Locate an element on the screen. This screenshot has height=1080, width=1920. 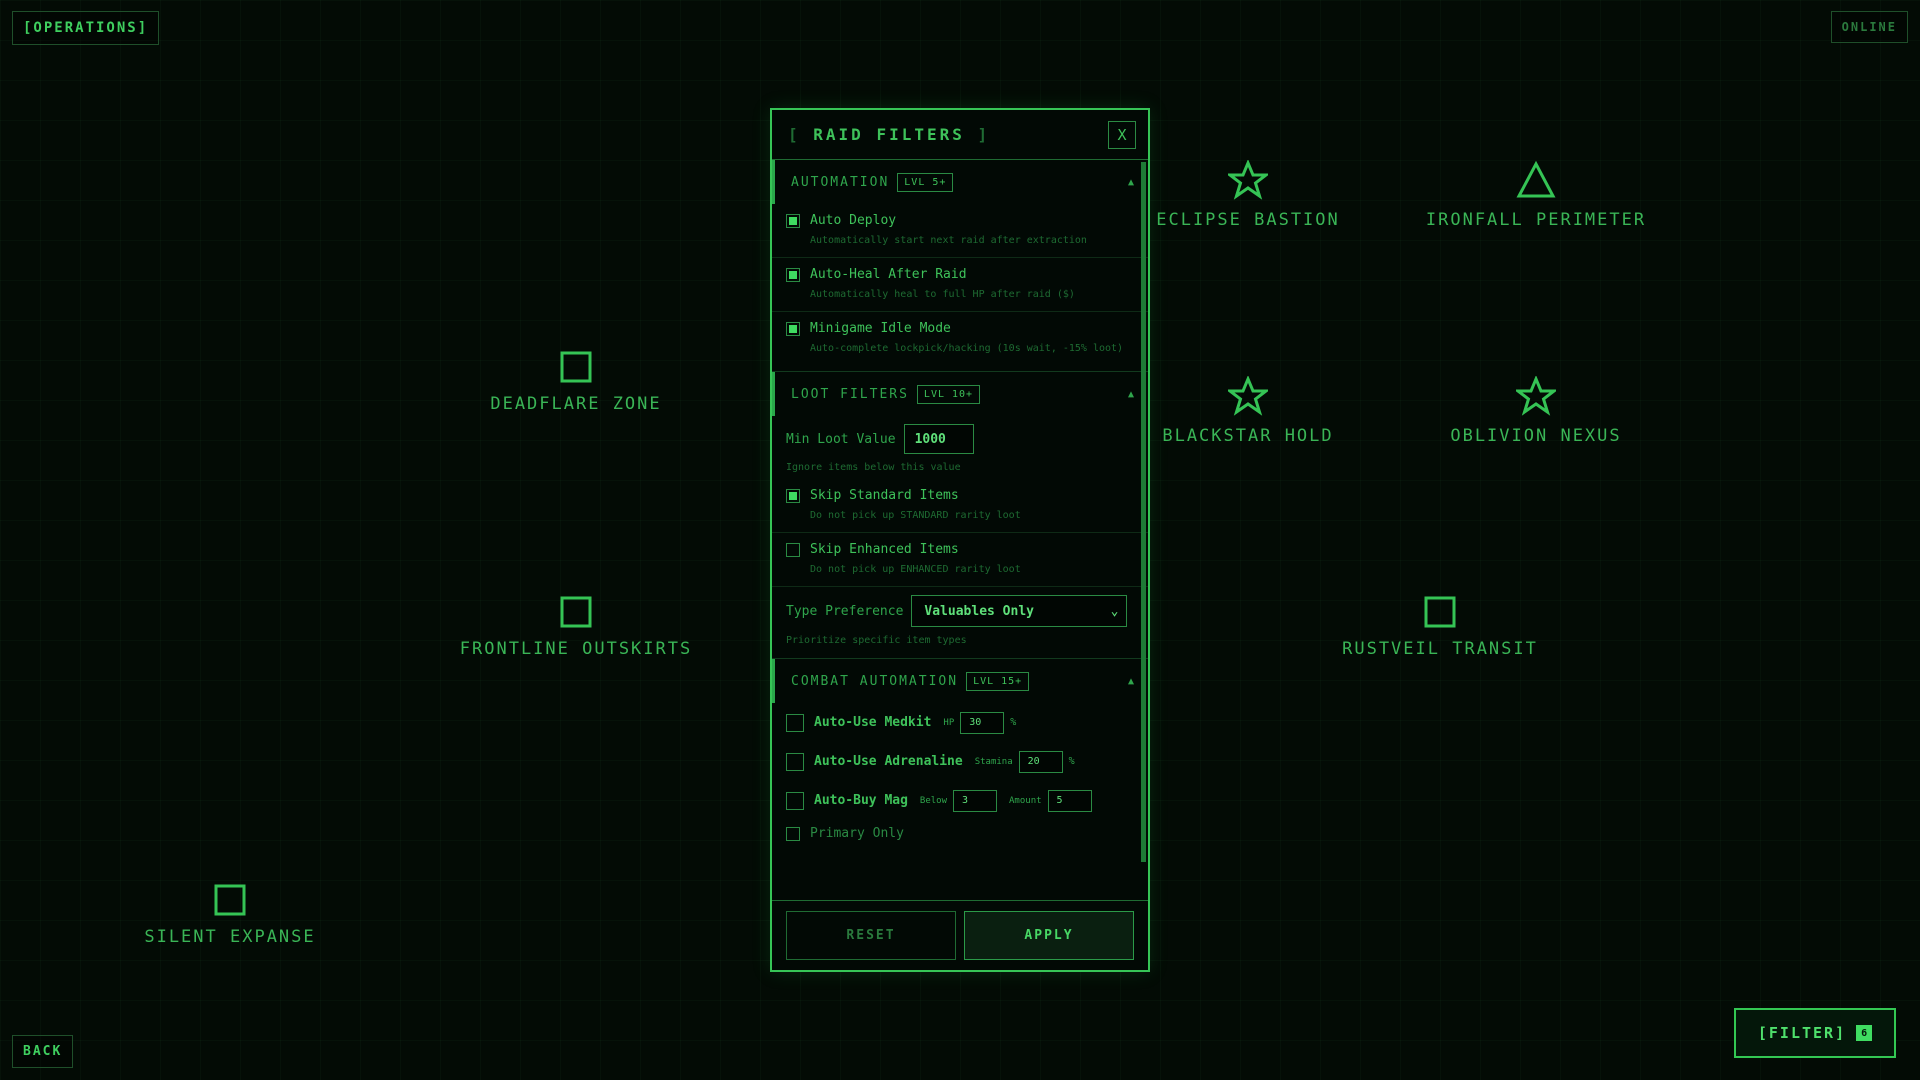
zone-silent-expanse: SILENT EXPANSE is located at coordinates (230, 915).